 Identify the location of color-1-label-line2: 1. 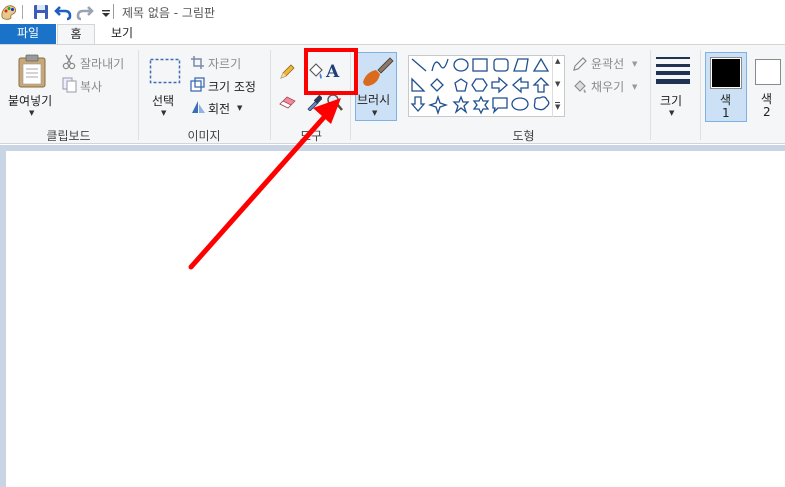
(726, 113).